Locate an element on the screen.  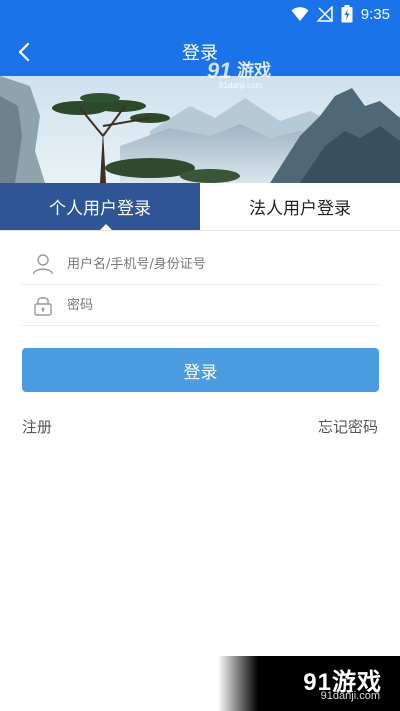
watermark-top: 91 游戏 91danji.com is located at coordinates (255, 74).